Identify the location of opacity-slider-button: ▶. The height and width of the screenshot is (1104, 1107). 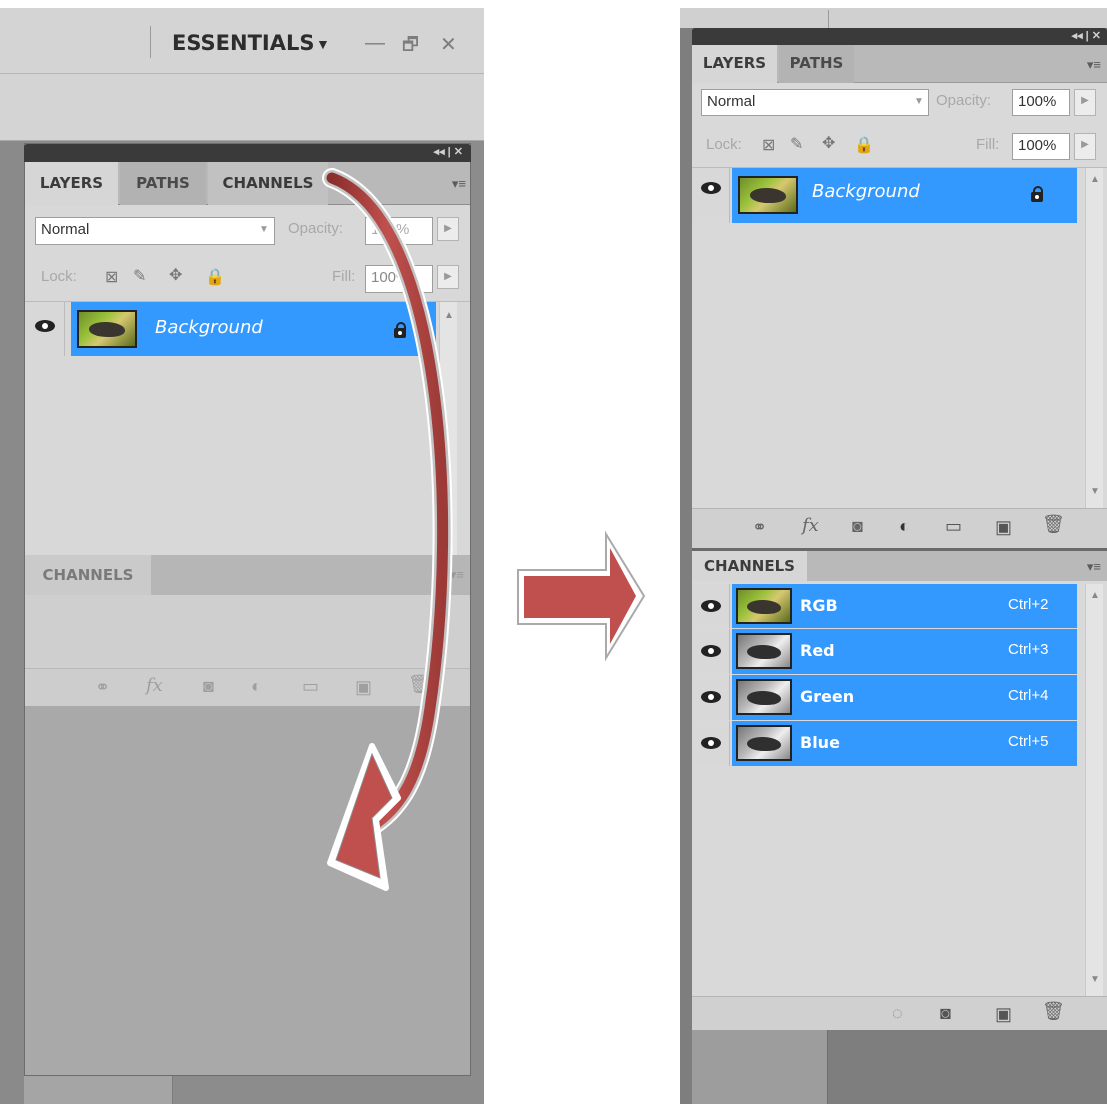
(1085, 102).